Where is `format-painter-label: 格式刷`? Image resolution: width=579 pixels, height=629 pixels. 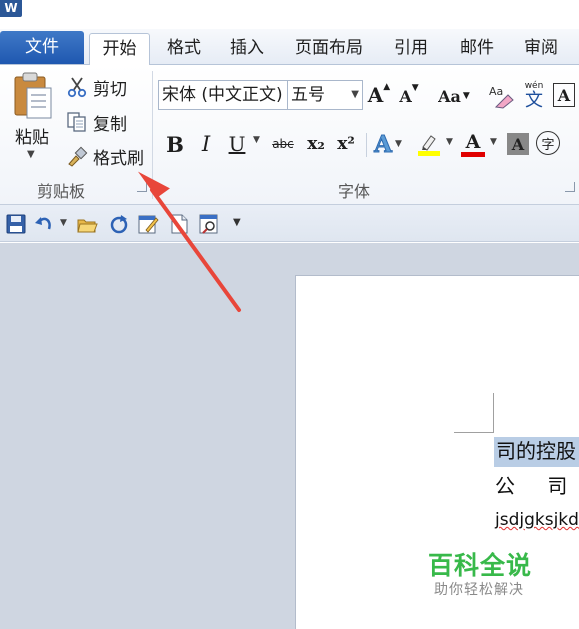 format-painter-label: 格式刷 is located at coordinates (118, 158).